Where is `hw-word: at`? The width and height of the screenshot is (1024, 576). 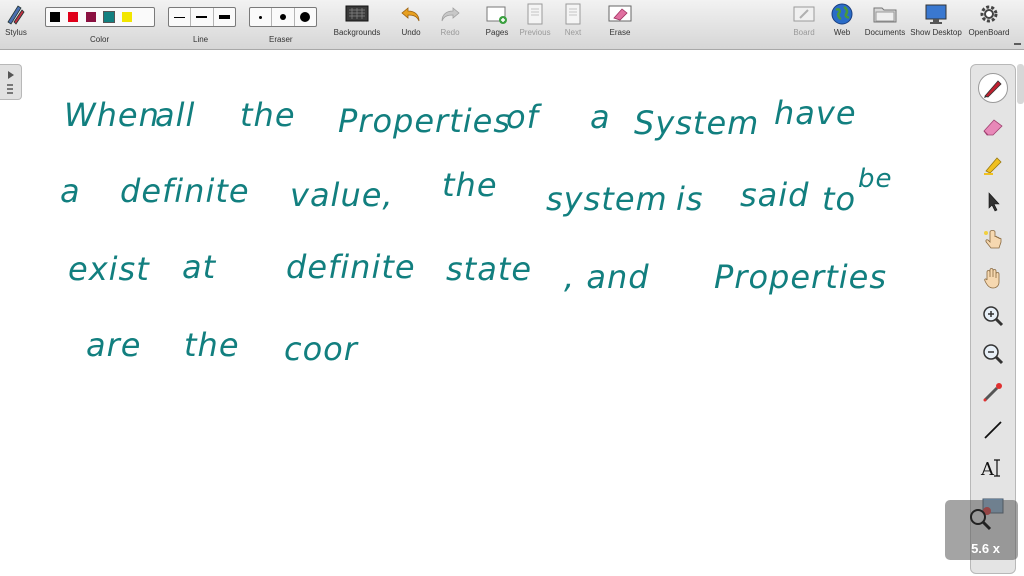 hw-word: at is located at coordinates (199, 267).